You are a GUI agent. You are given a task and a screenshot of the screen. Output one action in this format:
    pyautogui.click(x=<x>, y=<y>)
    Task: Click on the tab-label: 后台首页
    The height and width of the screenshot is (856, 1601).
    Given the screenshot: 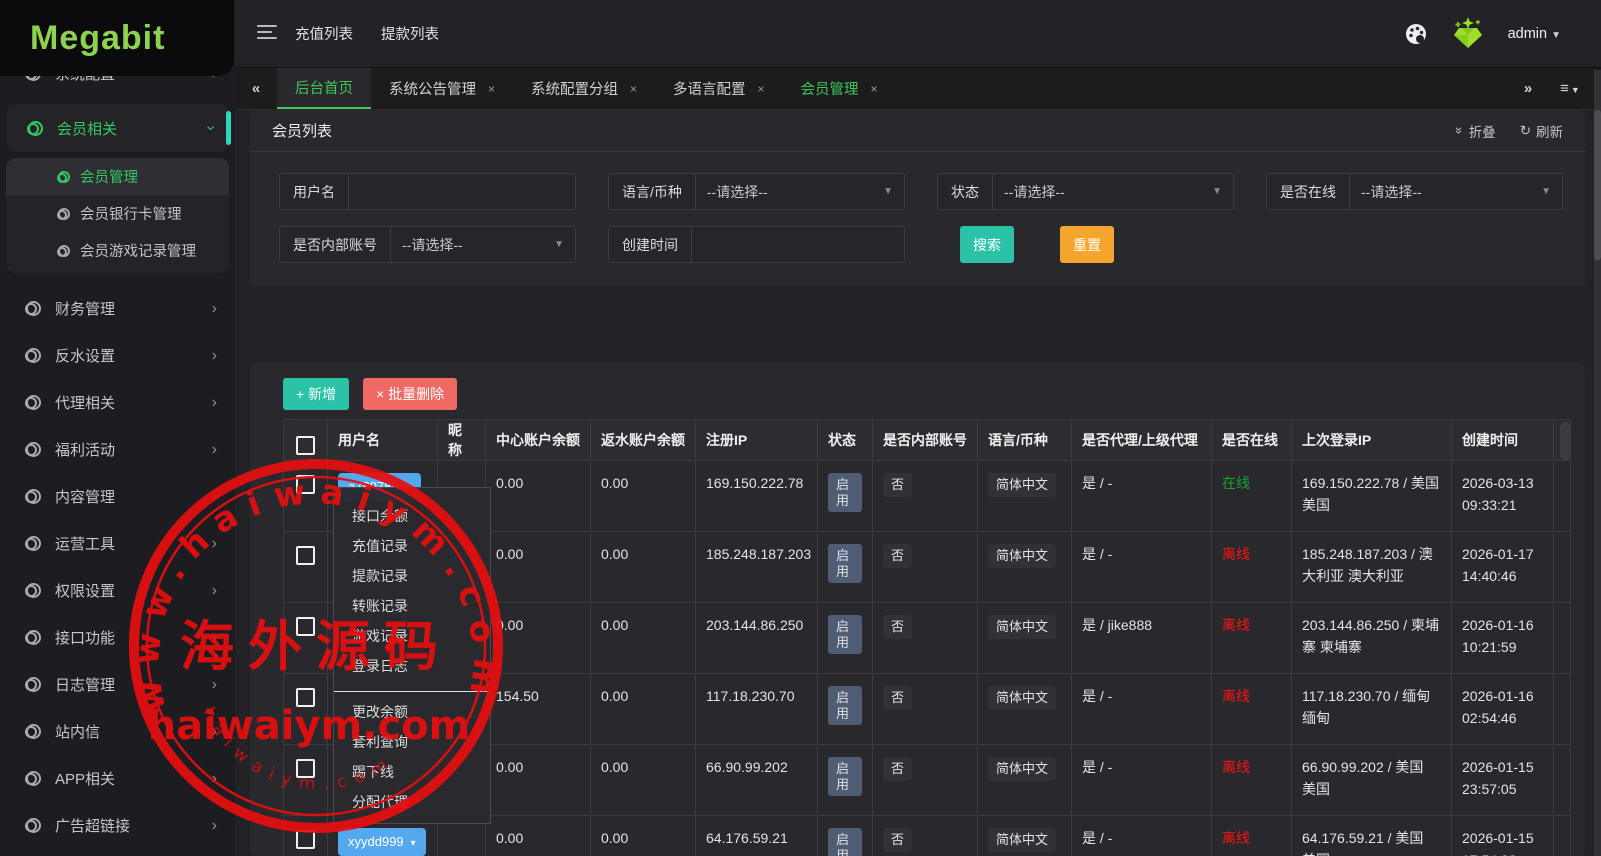 What is the action you would take?
    pyautogui.click(x=324, y=89)
    